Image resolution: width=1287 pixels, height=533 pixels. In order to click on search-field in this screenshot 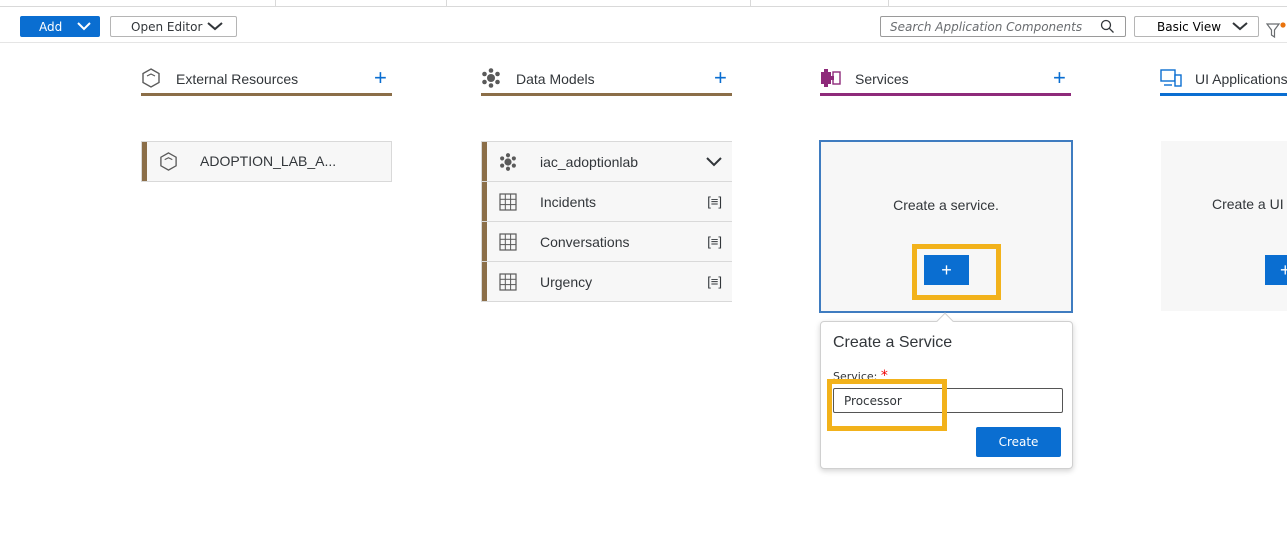, I will do `click(1003, 26)`.